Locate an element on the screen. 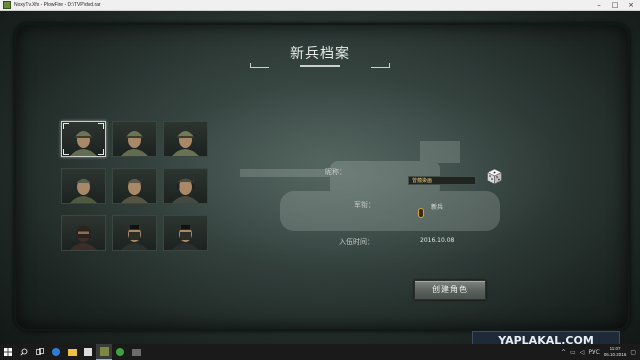 The width and height of the screenshot is (640, 360). dice-icon is located at coordinates (494, 176).